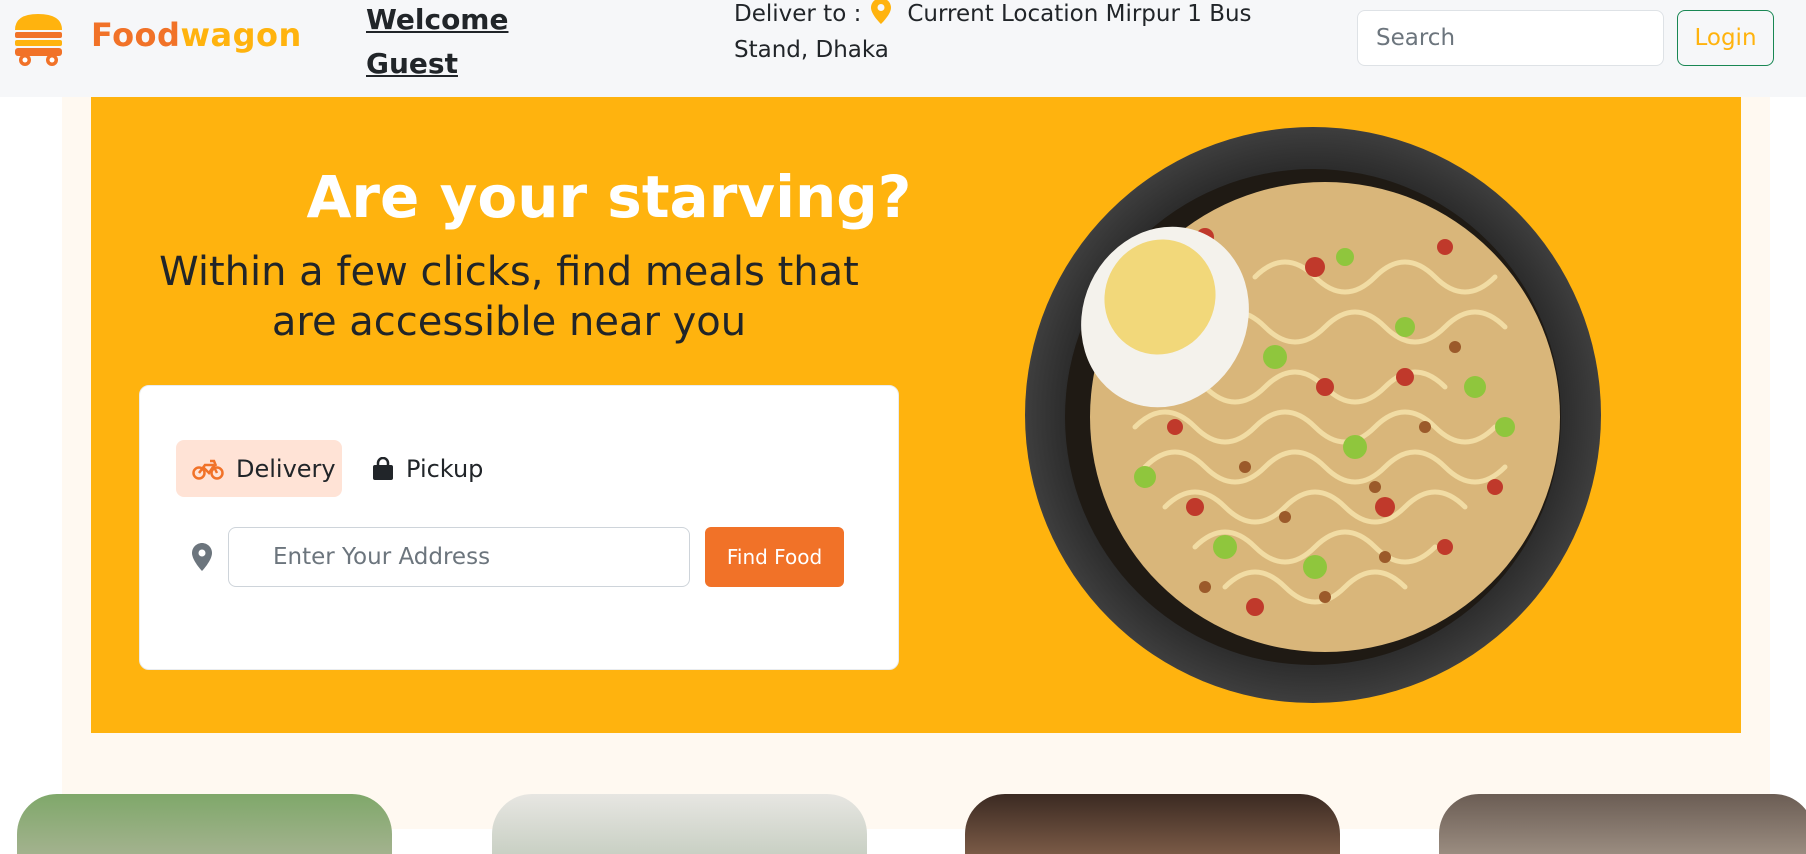 The height and width of the screenshot is (854, 1806). I want to click on search-card: Delivery Pickup Find Food, so click(519, 527).